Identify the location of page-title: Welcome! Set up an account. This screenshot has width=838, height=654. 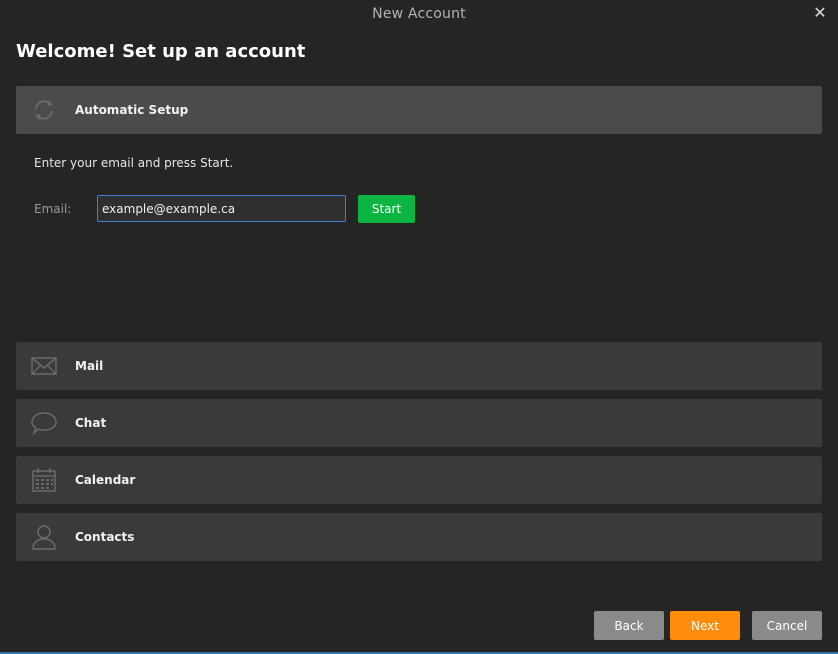
(161, 51).